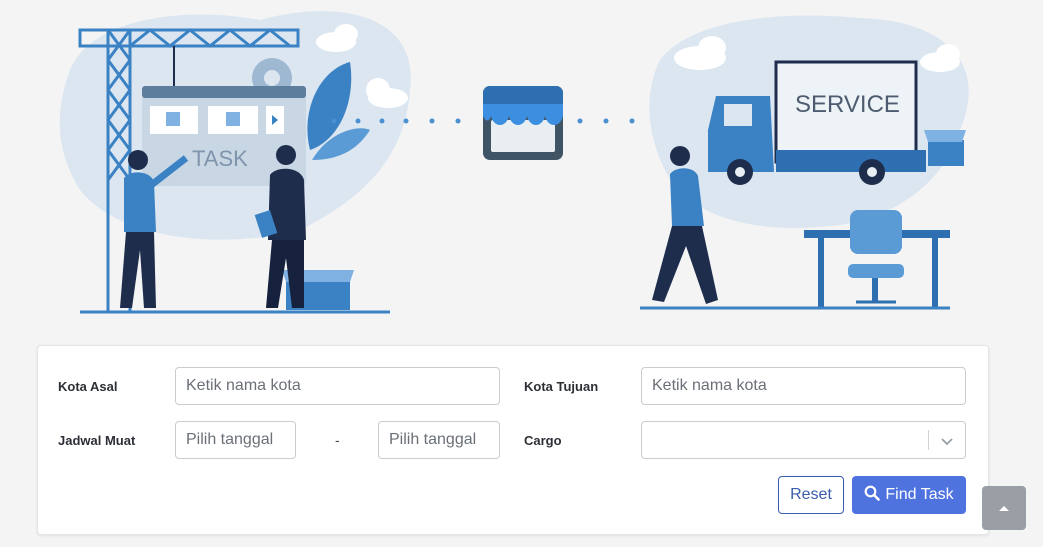 This screenshot has width=1043, height=547. Describe the element at coordinates (872, 495) in the screenshot. I see `search-icon` at that location.